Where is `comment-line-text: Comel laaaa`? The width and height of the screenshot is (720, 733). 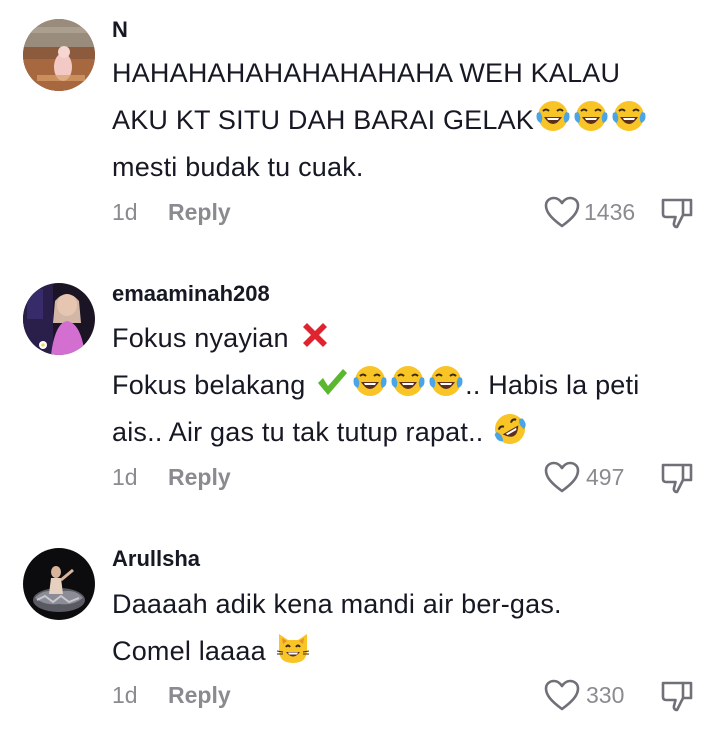 comment-line-text: Comel laaaa is located at coordinates (189, 651).